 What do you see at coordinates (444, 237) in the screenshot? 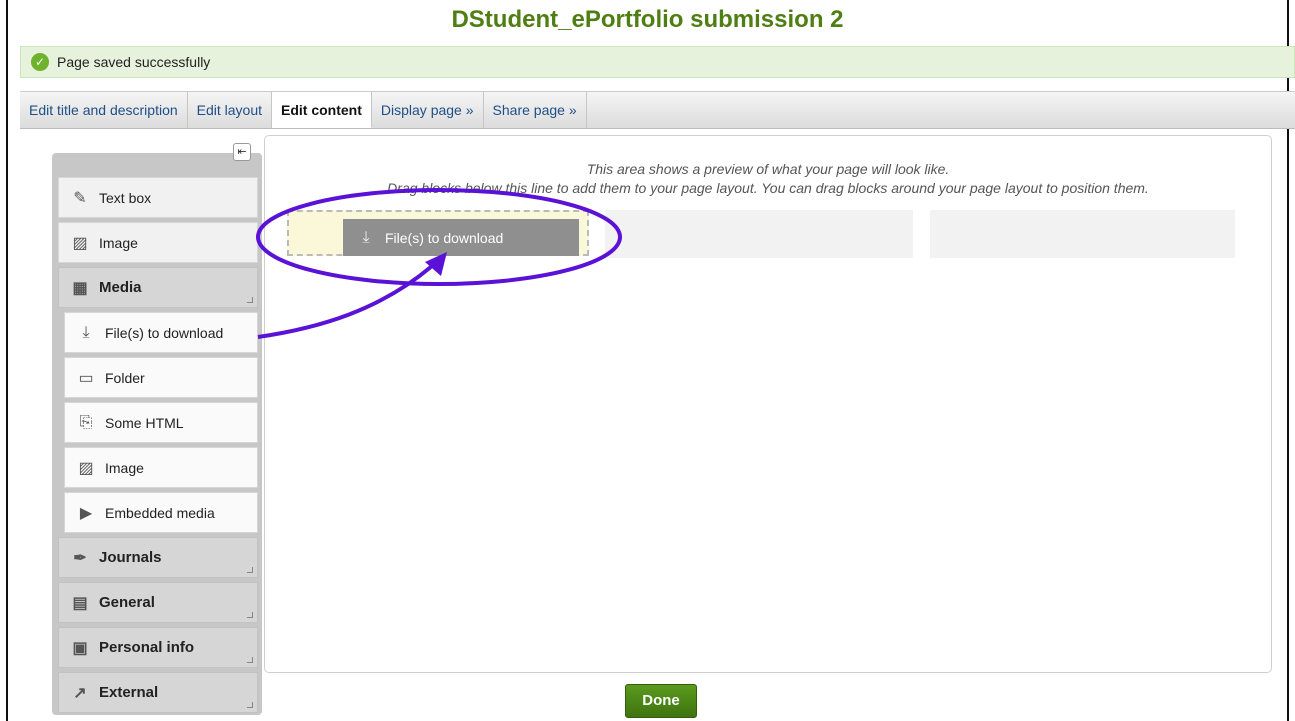
I see `dragged-block-label: File(s) to download` at bounding box center [444, 237].